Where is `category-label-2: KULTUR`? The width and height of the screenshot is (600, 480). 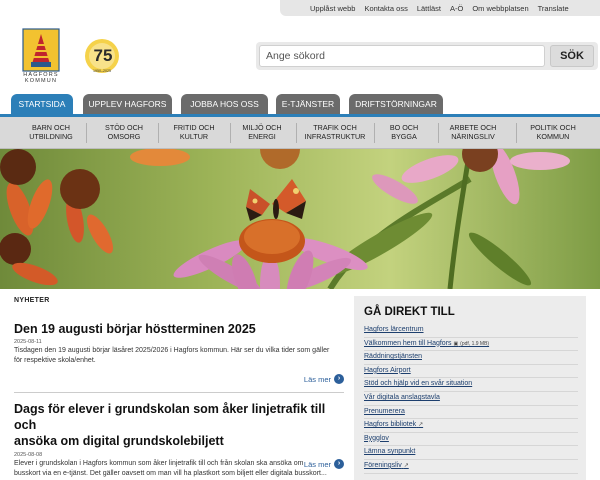 category-label-2: KULTUR is located at coordinates (194, 136).